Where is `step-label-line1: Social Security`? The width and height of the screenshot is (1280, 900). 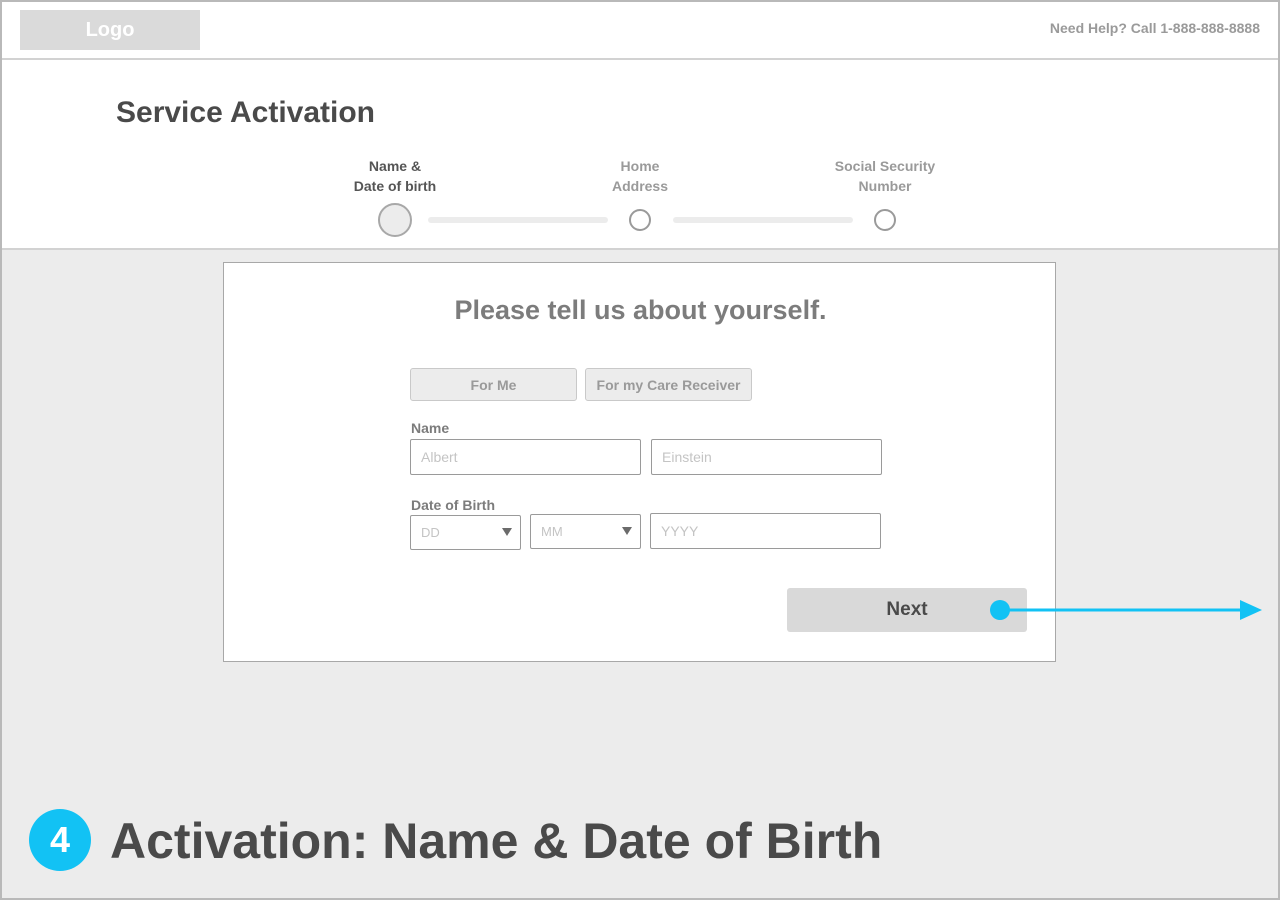 step-label-line1: Social Security is located at coordinates (885, 166).